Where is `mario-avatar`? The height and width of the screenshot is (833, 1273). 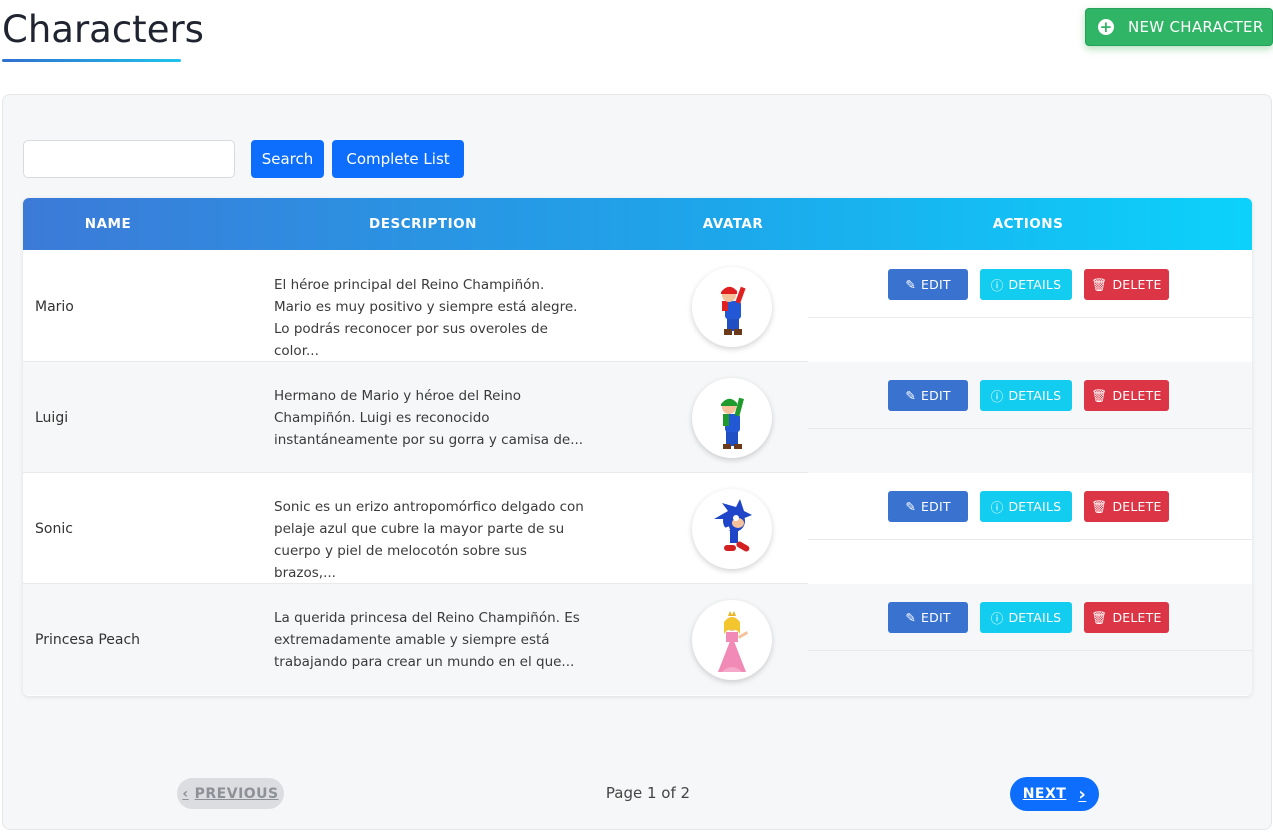 mario-avatar is located at coordinates (732, 307).